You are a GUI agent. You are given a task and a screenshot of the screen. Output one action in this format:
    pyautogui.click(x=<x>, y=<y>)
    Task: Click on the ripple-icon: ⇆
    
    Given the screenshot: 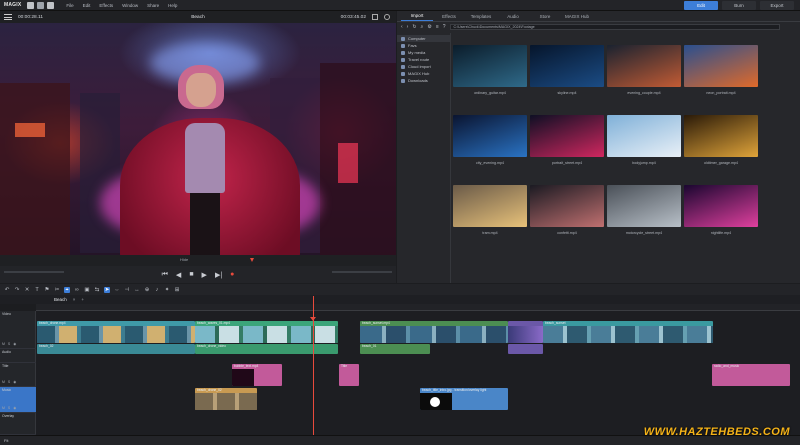 What is the action you would take?
    pyautogui.click(x=97, y=290)
    